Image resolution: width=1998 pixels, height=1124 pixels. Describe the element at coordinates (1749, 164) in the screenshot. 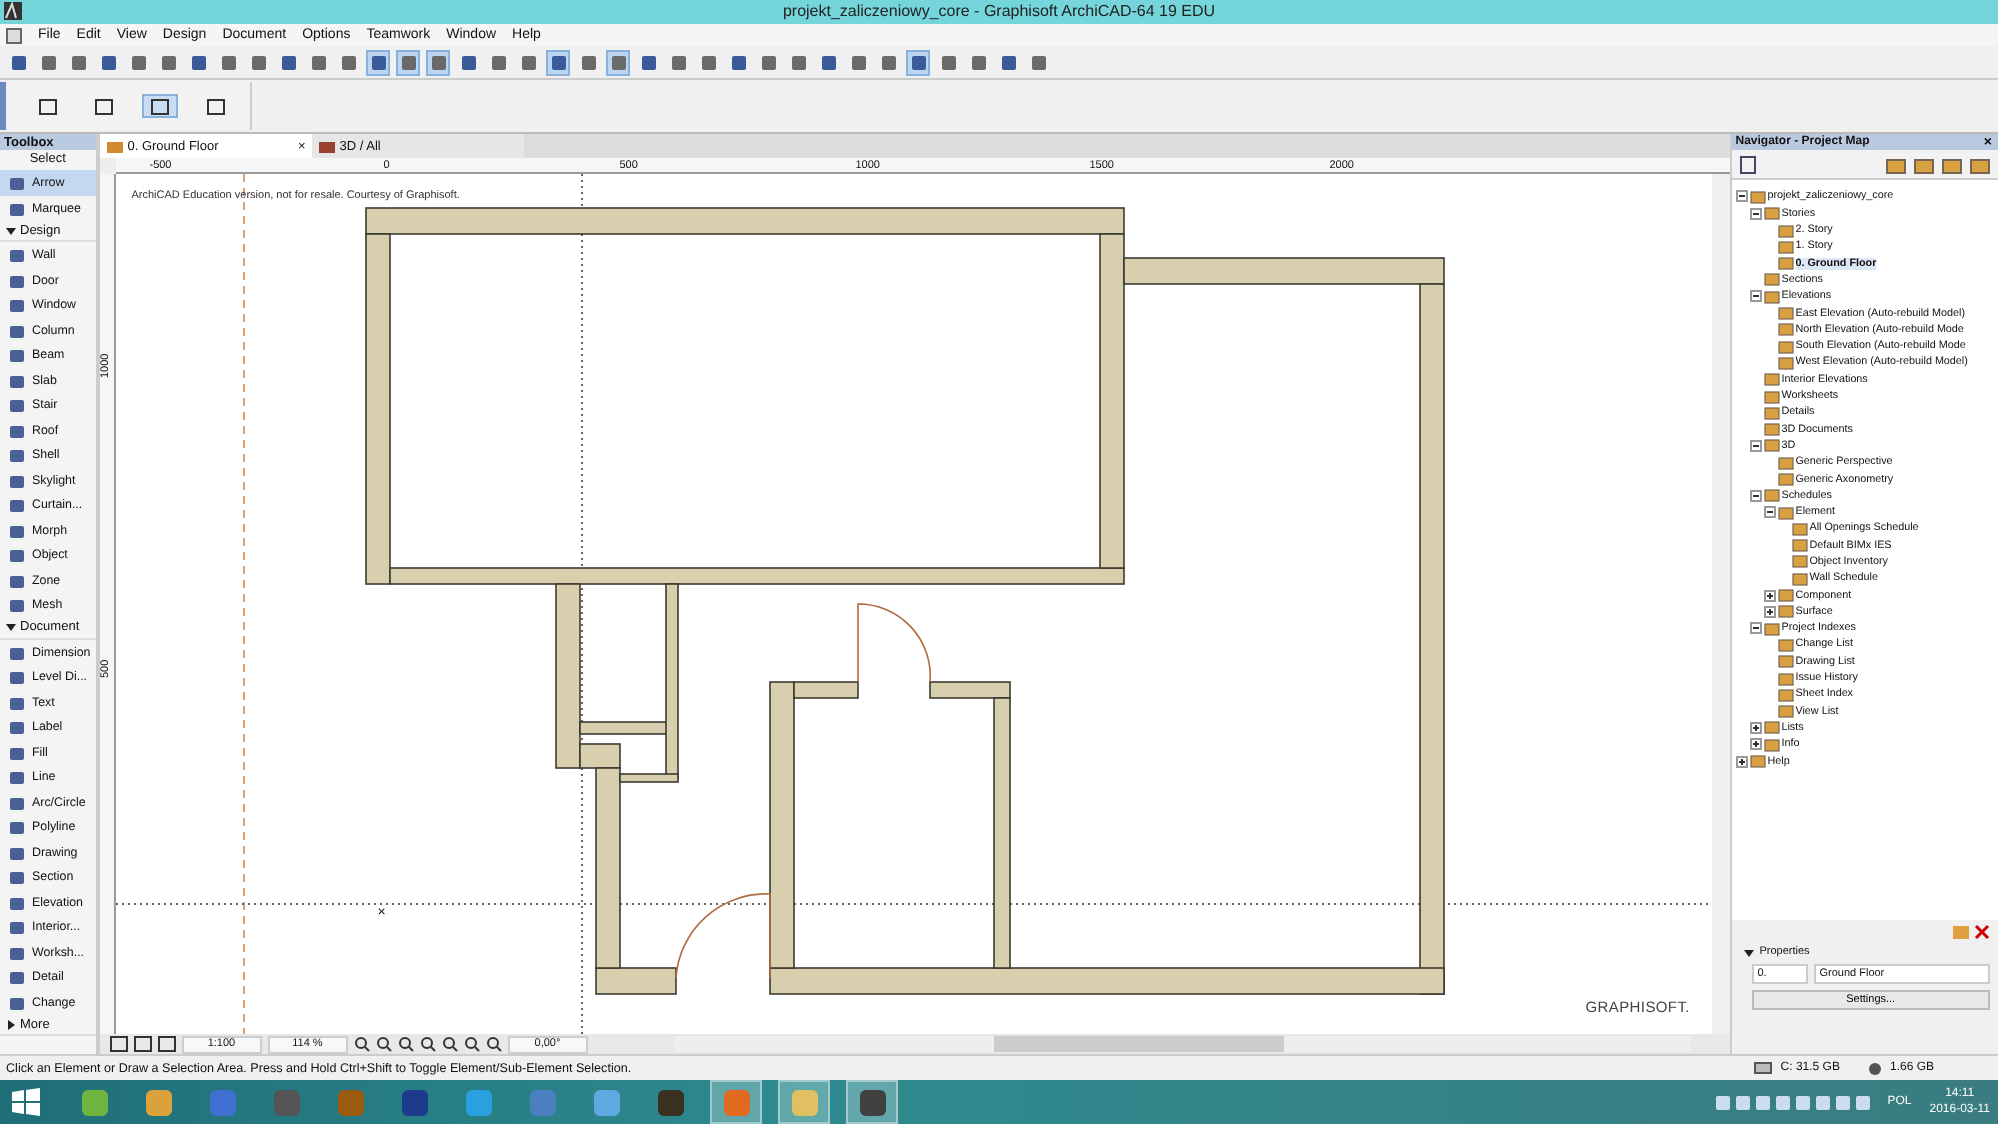

I see `publish-icon` at that location.